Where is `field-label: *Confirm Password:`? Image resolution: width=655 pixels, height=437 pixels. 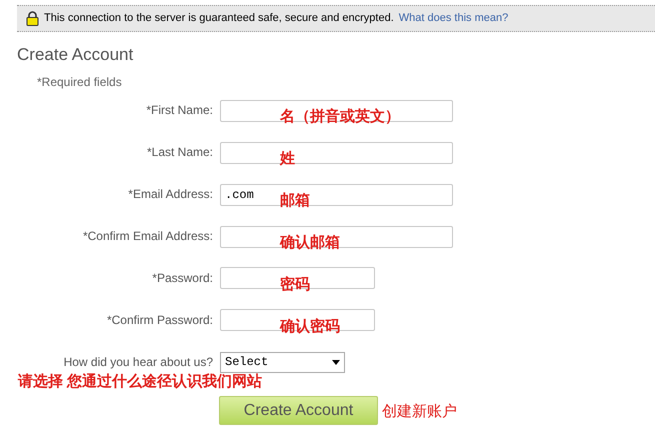
field-label: *Confirm Password: is located at coordinates (159, 320).